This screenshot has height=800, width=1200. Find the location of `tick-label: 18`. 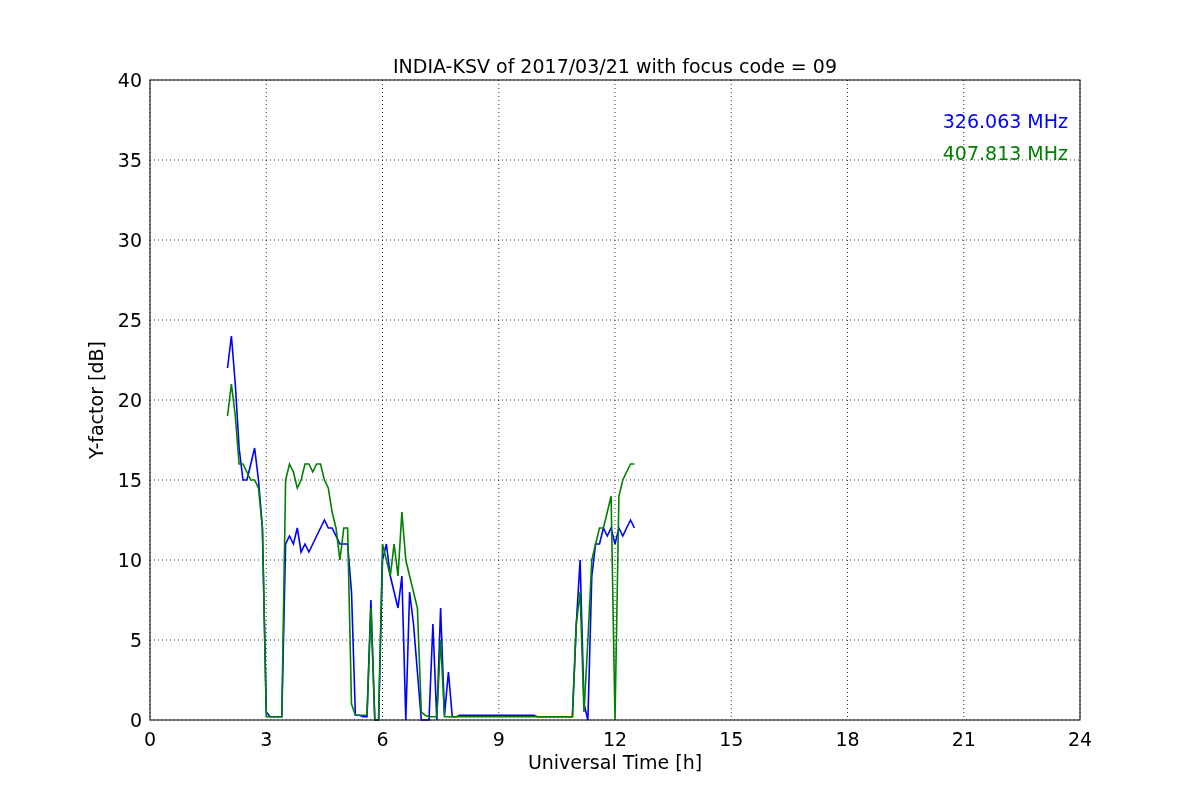

tick-label: 18 is located at coordinates (847, 739).